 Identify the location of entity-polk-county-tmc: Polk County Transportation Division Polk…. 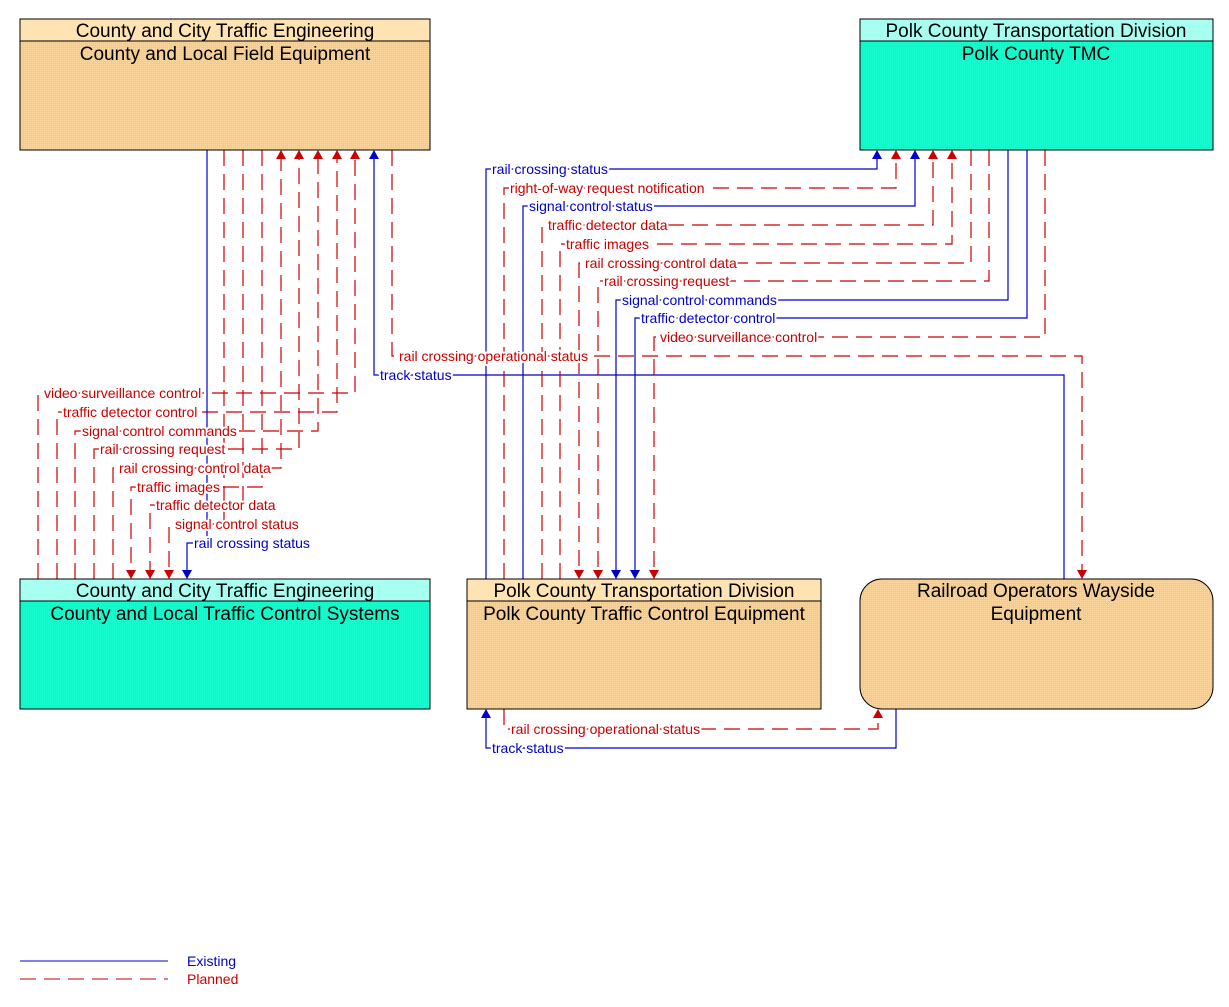
(1036, 84).